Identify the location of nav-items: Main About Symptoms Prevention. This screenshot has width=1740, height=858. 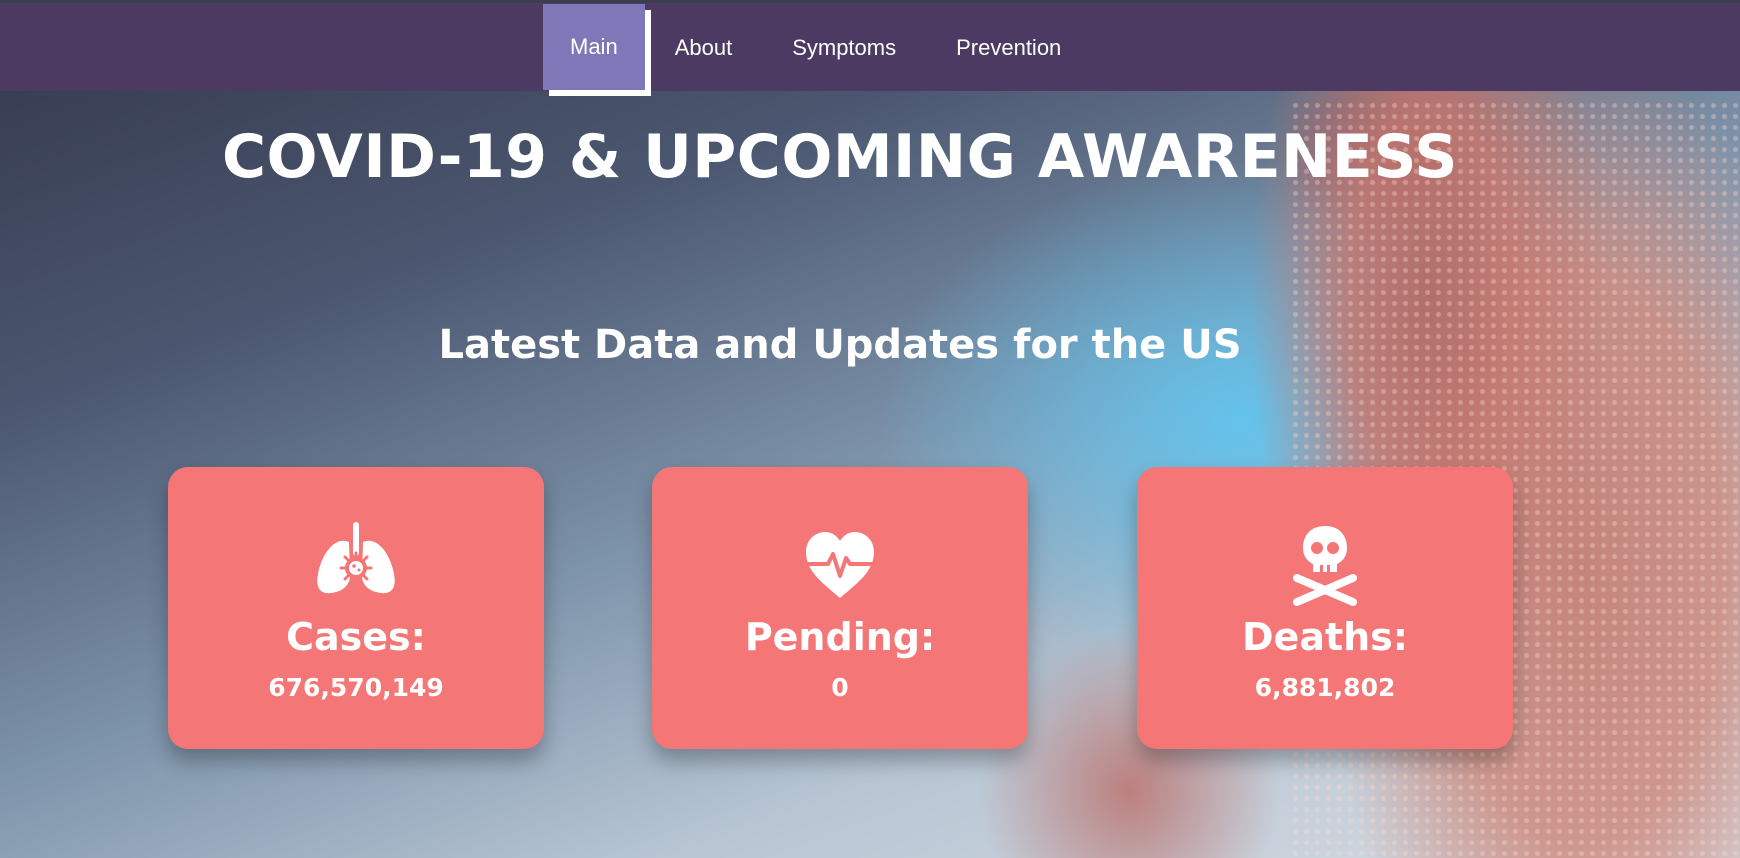
(817, 47).